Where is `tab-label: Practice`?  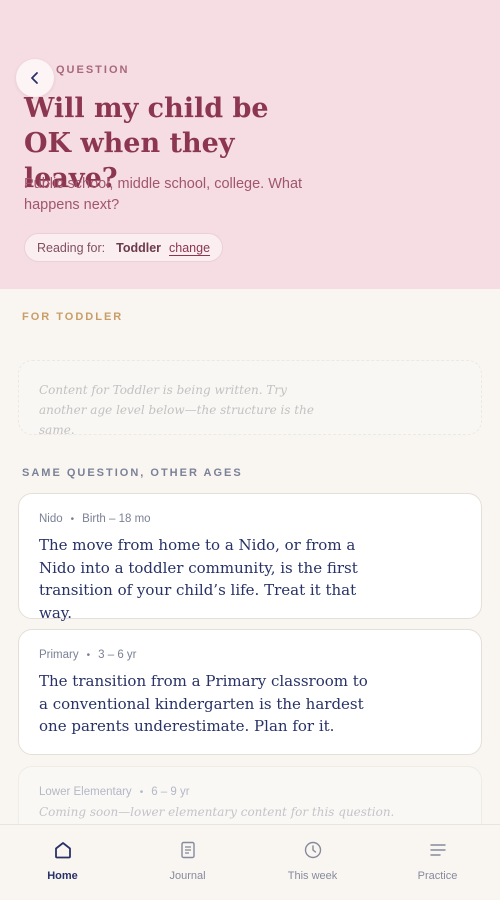
tab-label: Practice is located at coordinates (437, 876).